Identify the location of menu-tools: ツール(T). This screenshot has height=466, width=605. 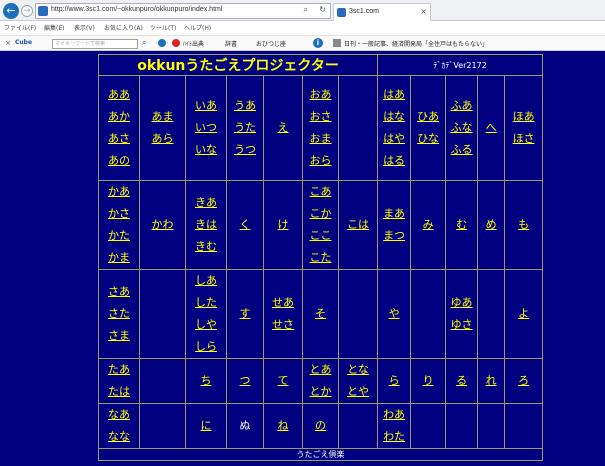
(163, 27).